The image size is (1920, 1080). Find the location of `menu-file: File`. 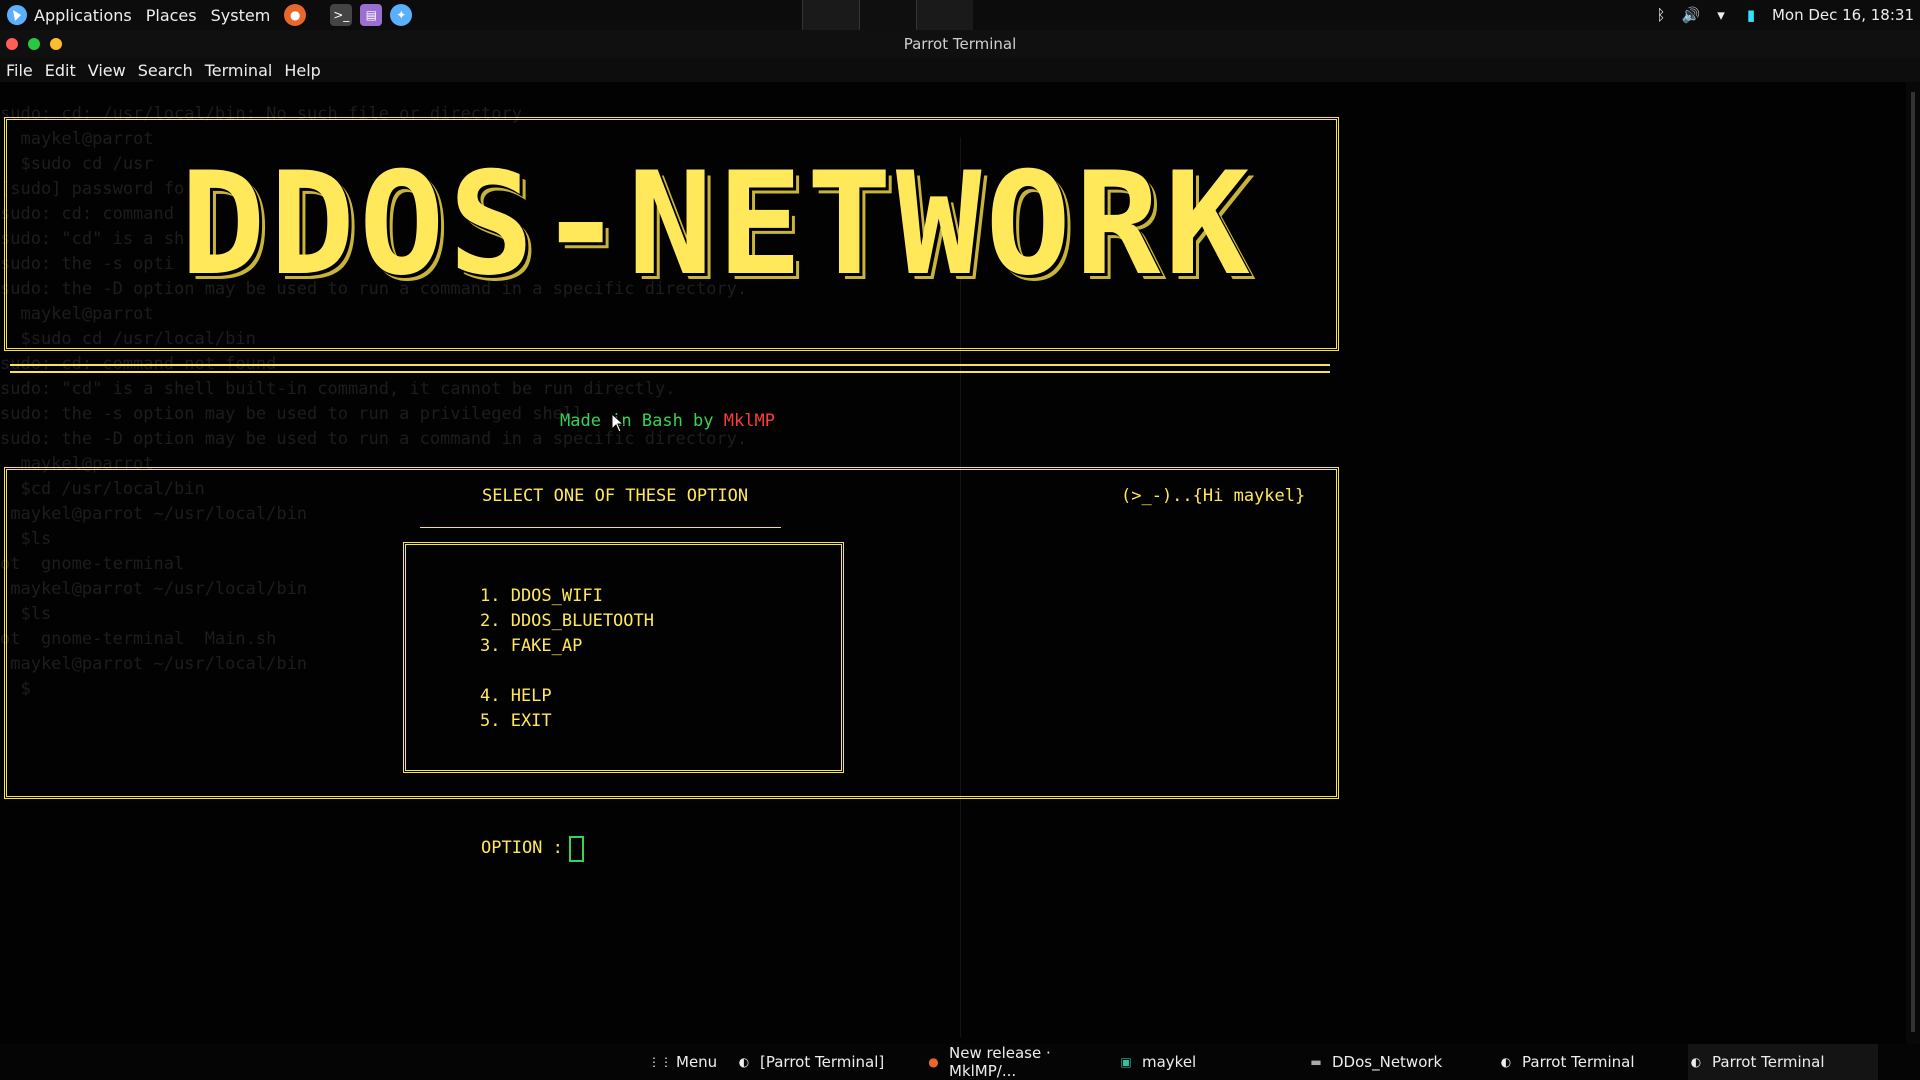

menu-file: File is located at coordinates (19, 70).